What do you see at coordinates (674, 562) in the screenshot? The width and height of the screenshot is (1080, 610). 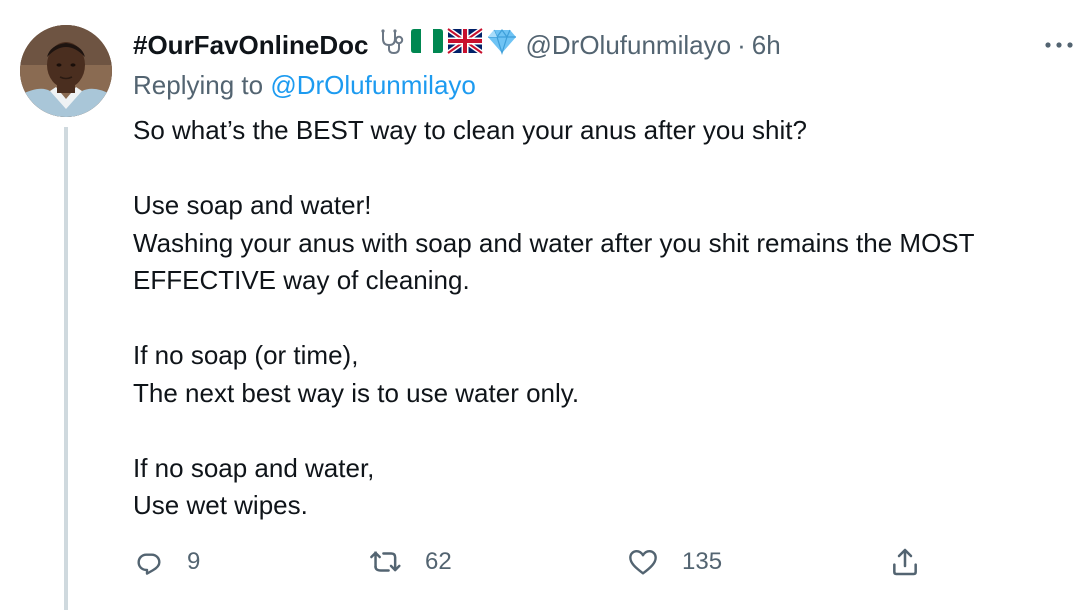 I see `like-button: 135` at bounding box center [674, 562].